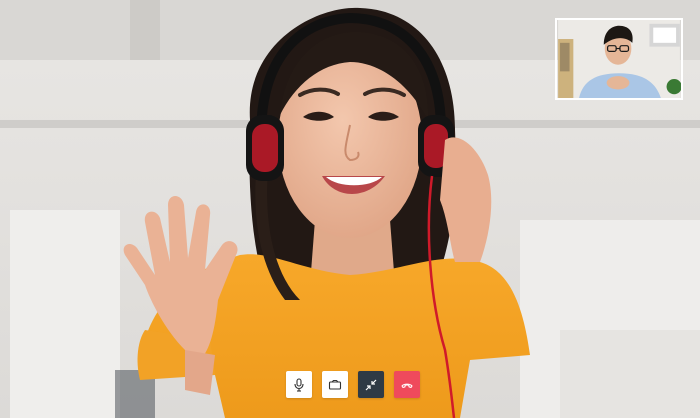 The width and height of the screenshot is (700, 418). What do you see at coordinates (353, 384) in the screenshot?
I see `call-controls` at bounding box center [353, 384].